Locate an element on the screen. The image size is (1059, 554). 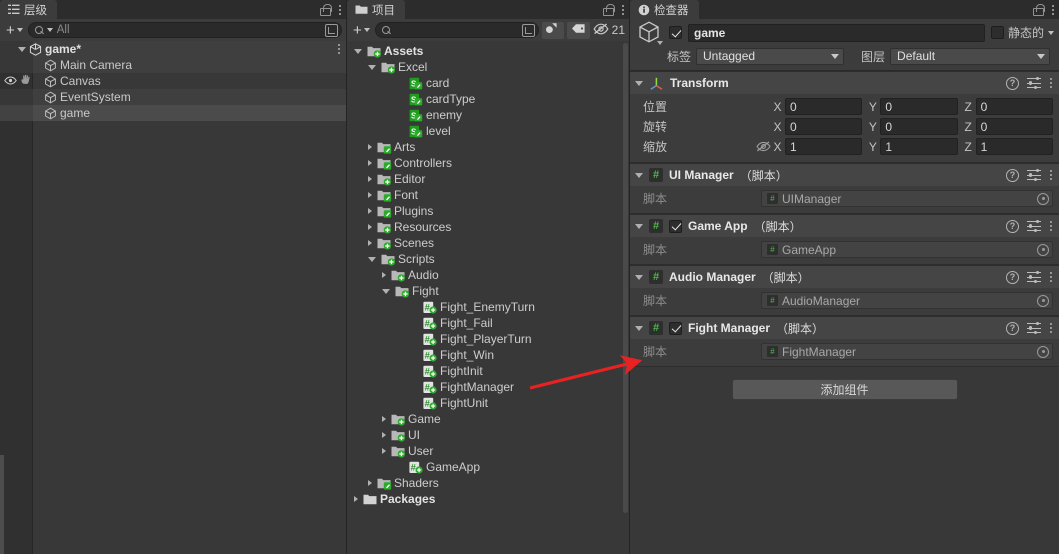
project-row: # FightManager is located at coordinates (488, 387).